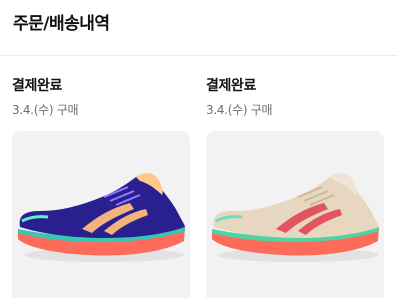 The image size is (397, 298). Describe the element at coordinates (61, 24) in the screenshot. I see `page-title: 주문/배송내역` at that location.